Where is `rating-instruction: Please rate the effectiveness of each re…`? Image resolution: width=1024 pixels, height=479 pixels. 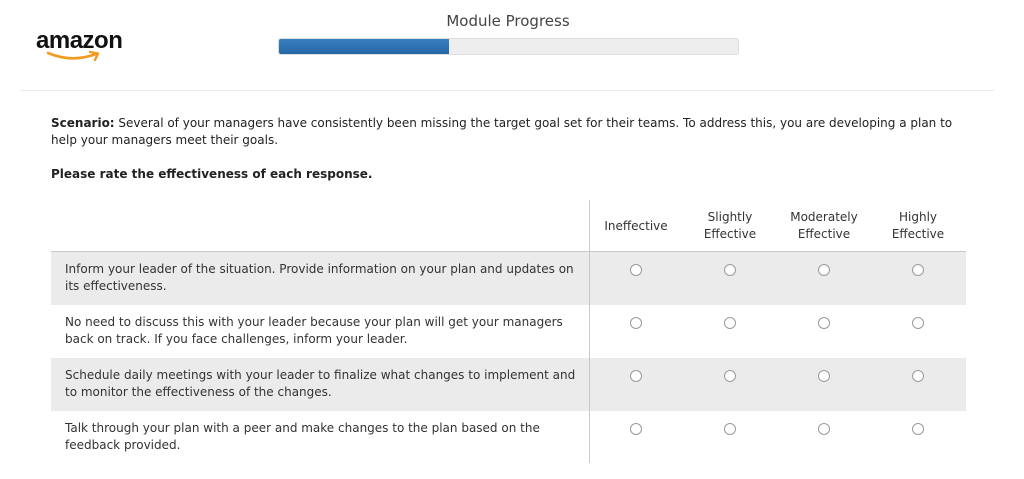
rating-instruction: Please rate the effectiveness of each re… is located at coordinates (212, 174).